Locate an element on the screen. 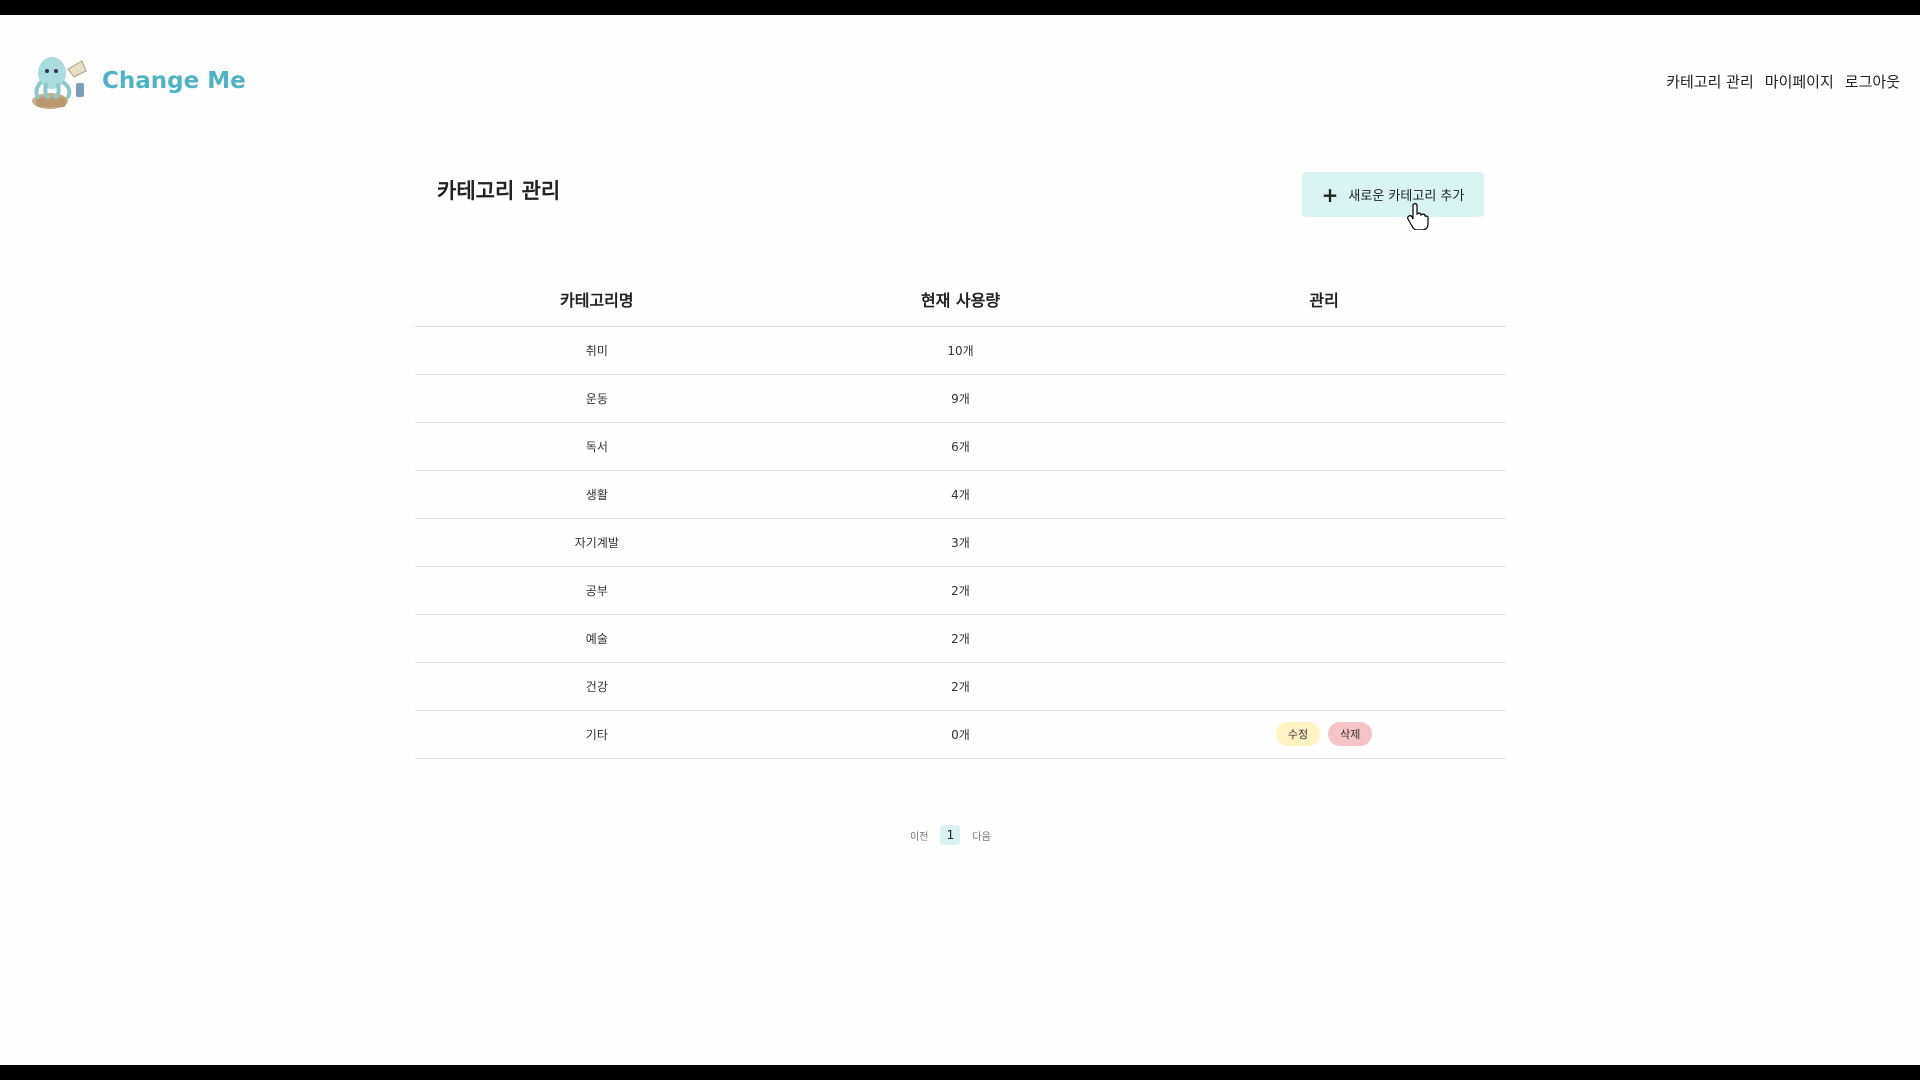  table-row: 취미 10개 is located at coordinates (960, 350).